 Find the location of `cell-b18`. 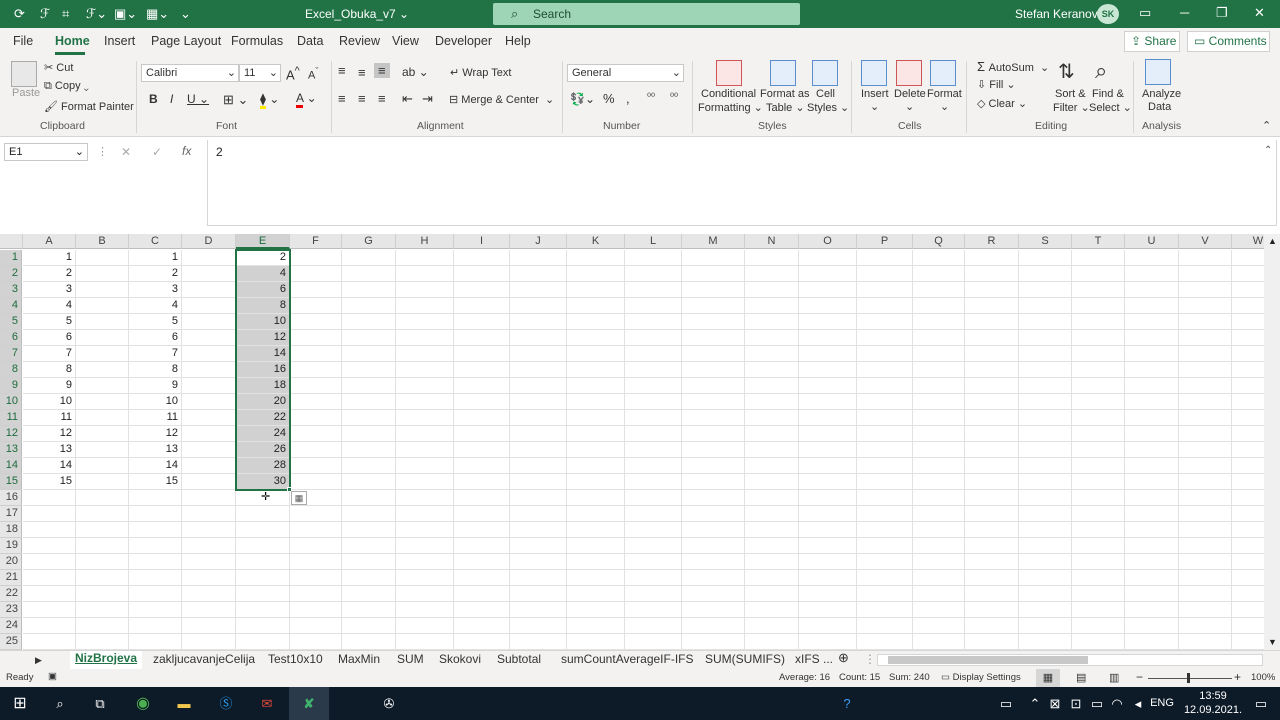

cell-b18 is located at coordinates (102, 530).